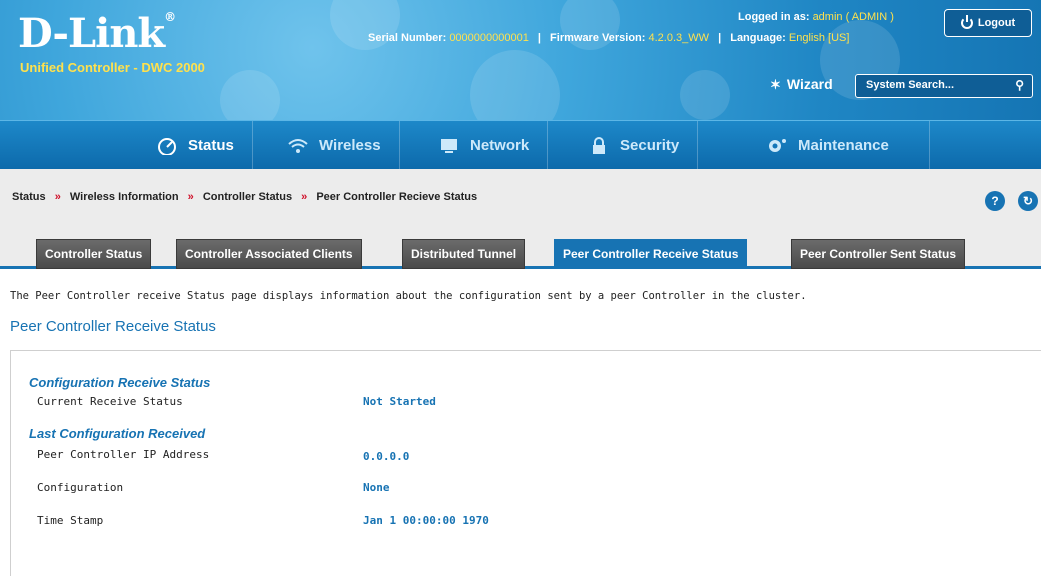 The width and height of the screenshot is (1041, 576). I want to click on section-title-last-configuration-received: Last Configuration Received, so click(117, 433).